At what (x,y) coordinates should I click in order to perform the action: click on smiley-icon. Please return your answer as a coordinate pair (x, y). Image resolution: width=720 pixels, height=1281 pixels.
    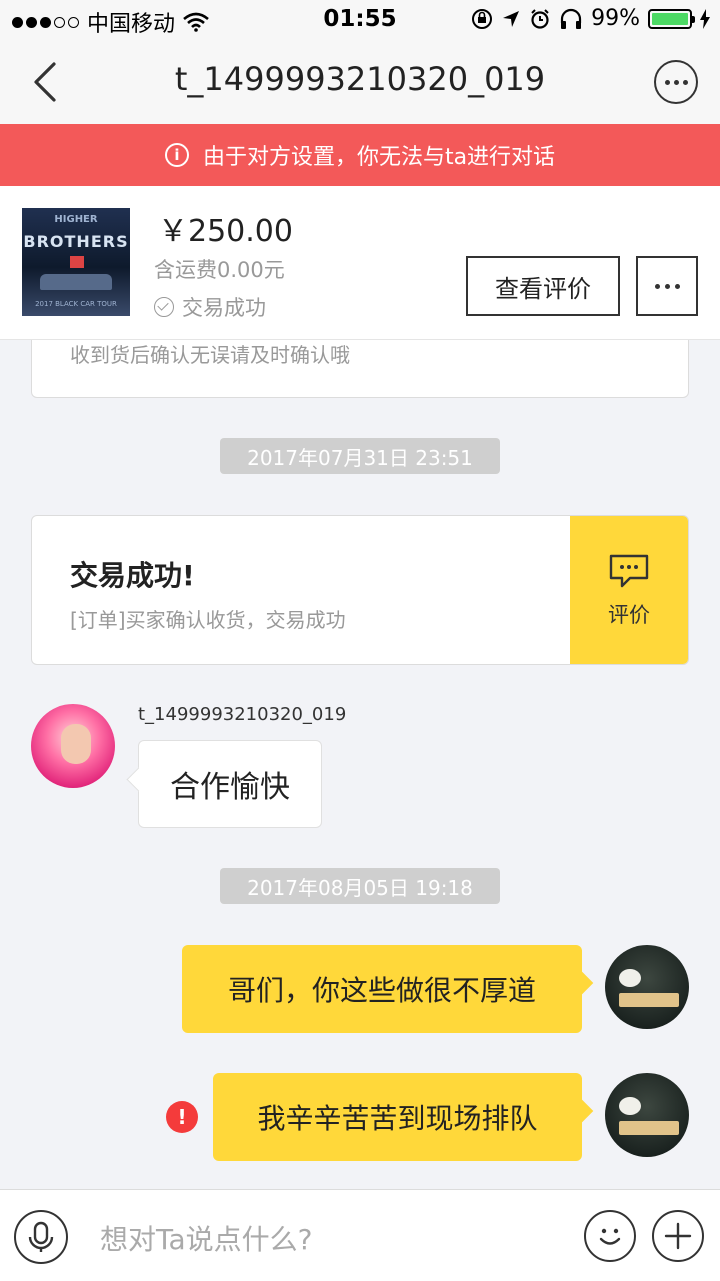
    Looking at the image, I should click on (610, 1236).